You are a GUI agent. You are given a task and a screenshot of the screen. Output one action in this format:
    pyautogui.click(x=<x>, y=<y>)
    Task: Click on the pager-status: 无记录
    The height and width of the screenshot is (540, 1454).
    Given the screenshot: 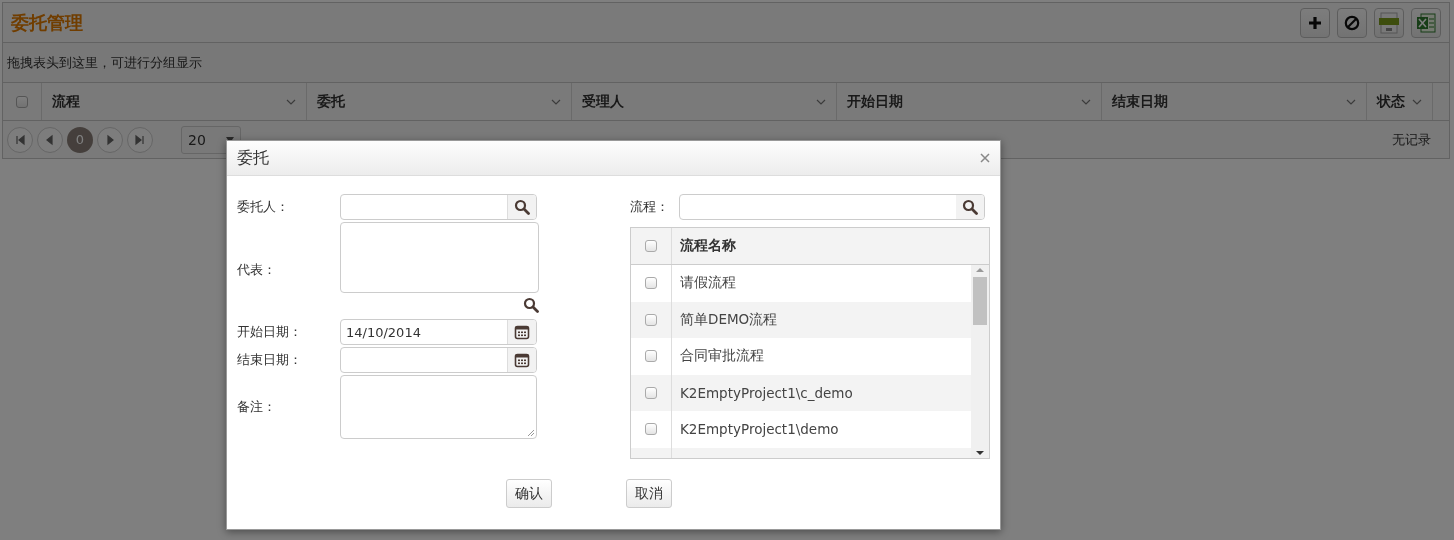 What is the action you would take?
    pyautogui.click(x=1411, y=139)
    